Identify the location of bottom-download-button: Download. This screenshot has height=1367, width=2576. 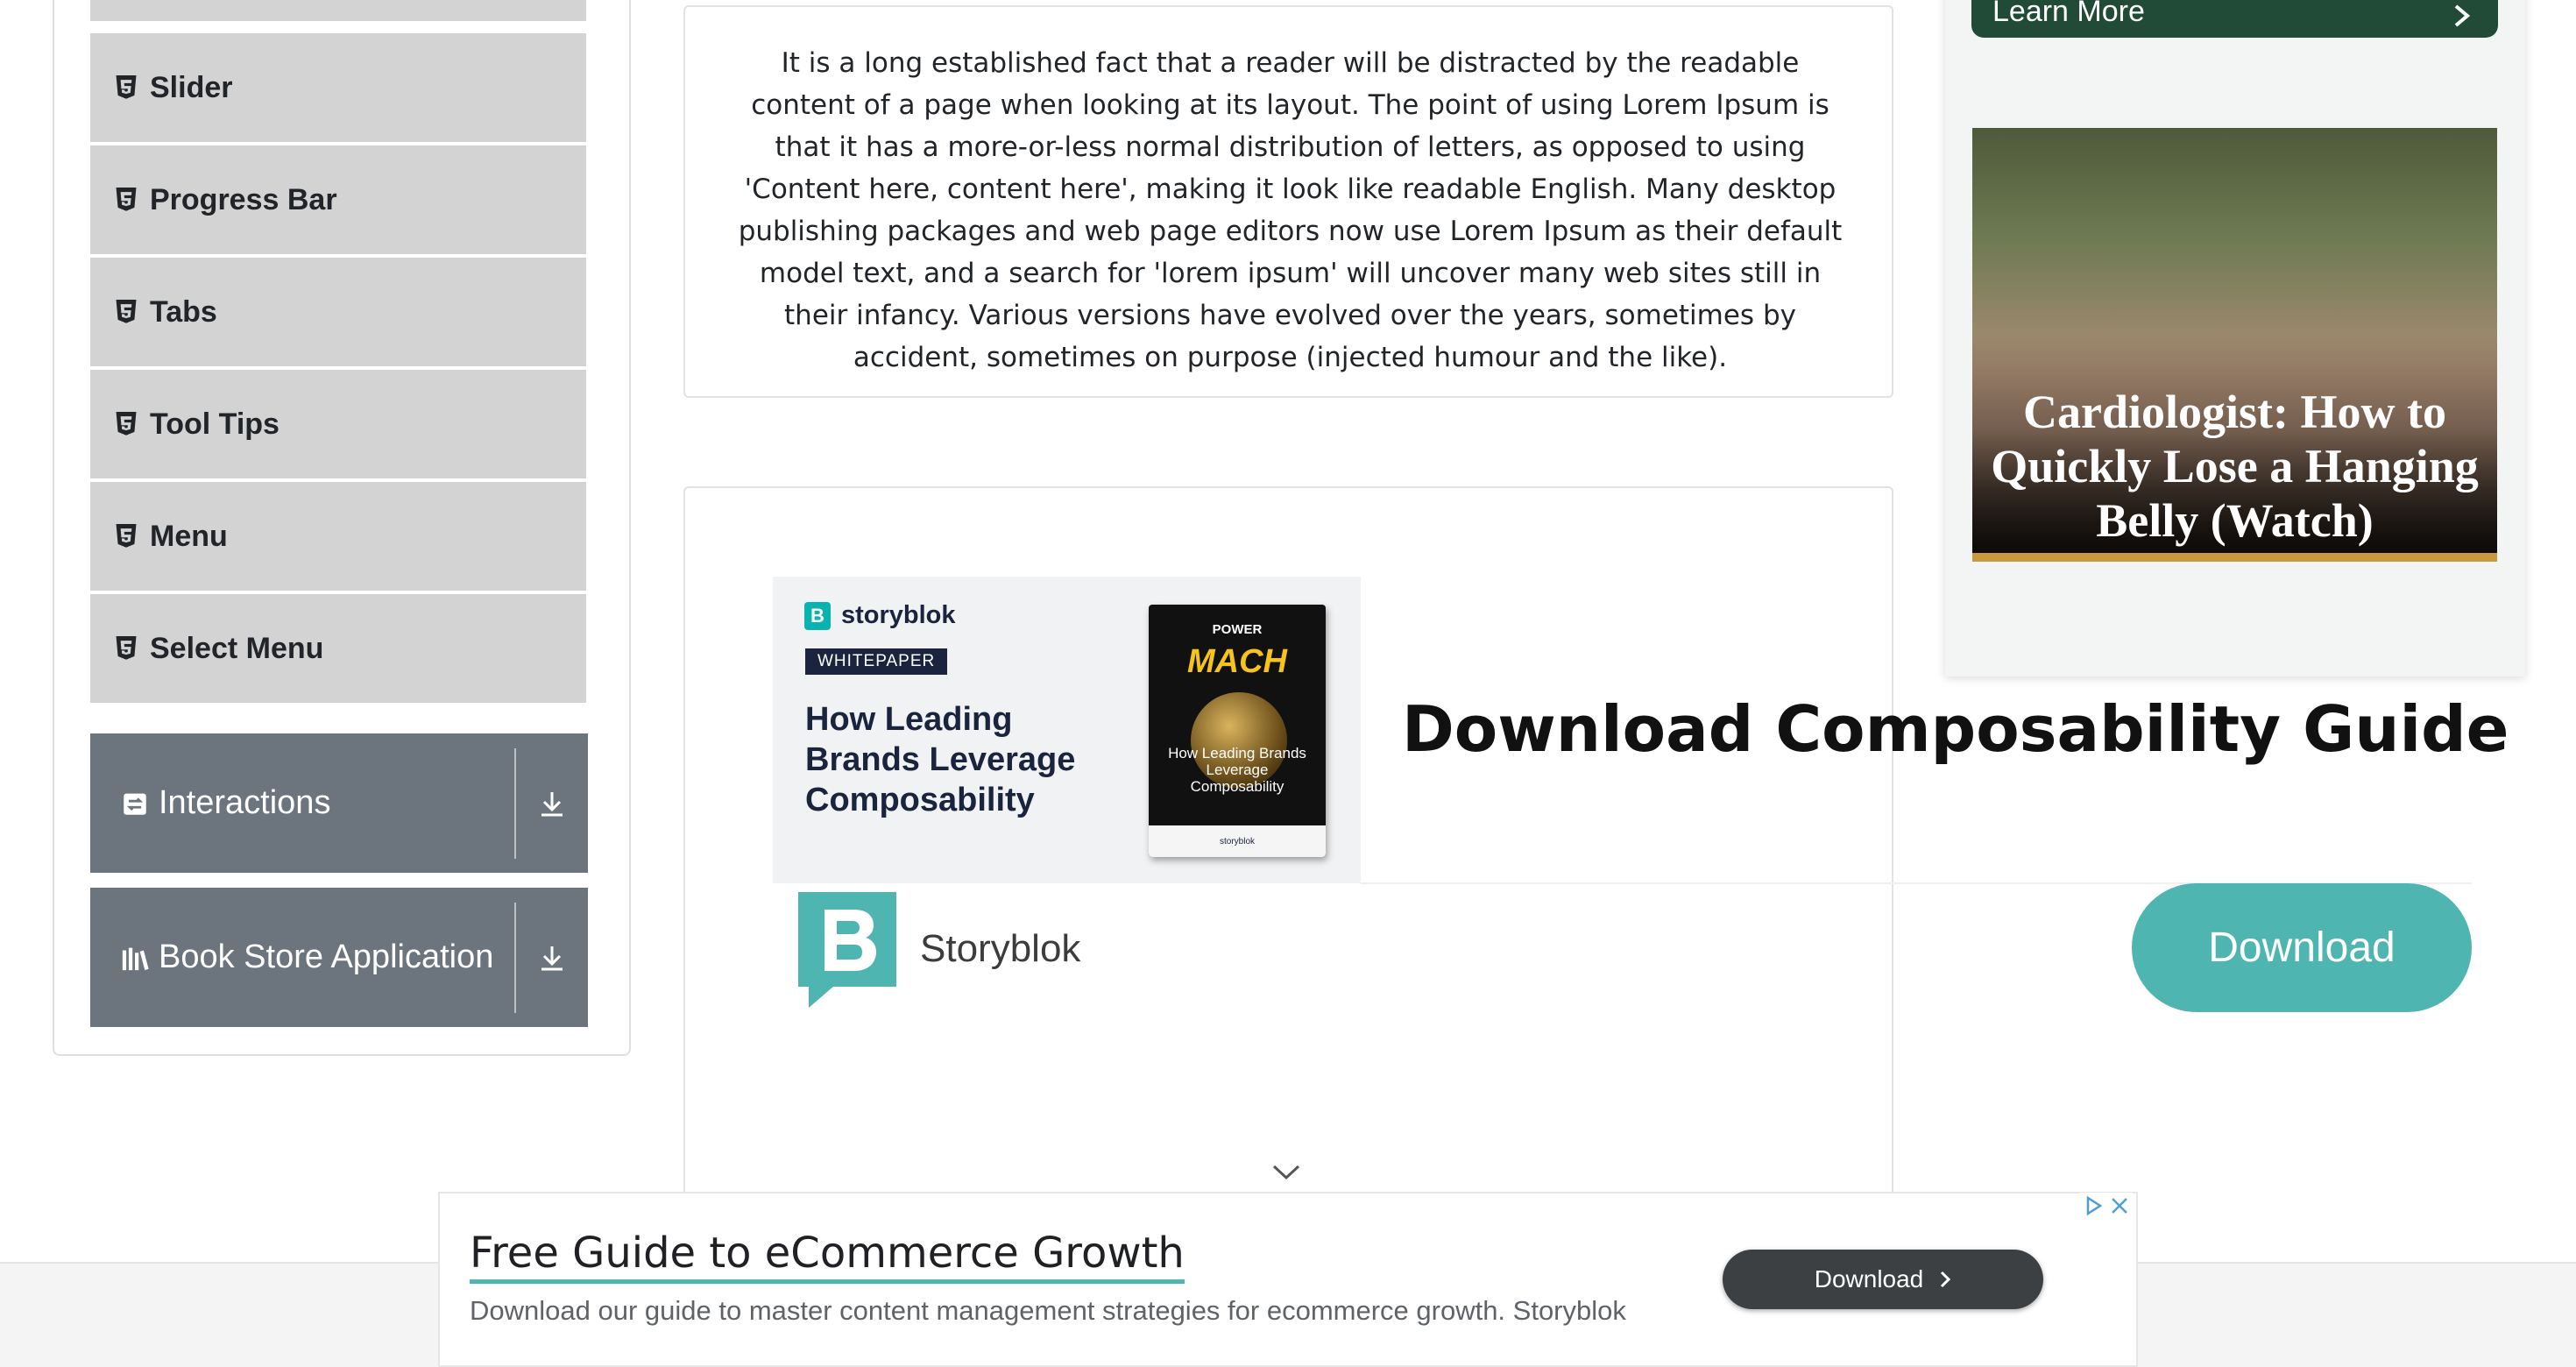
(1883, 1279).